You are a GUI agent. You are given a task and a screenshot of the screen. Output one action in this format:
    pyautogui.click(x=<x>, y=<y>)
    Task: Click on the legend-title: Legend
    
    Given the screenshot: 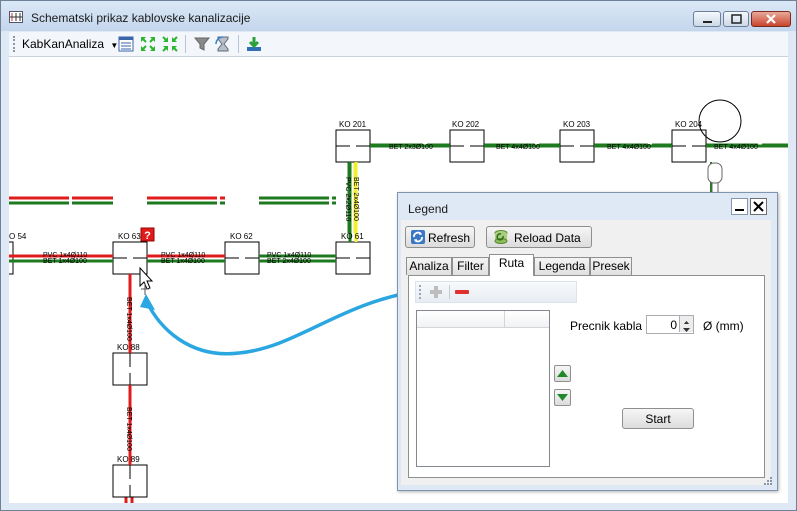 What is the action you would take?
    pyautogui.click(x=428, y=209)
    